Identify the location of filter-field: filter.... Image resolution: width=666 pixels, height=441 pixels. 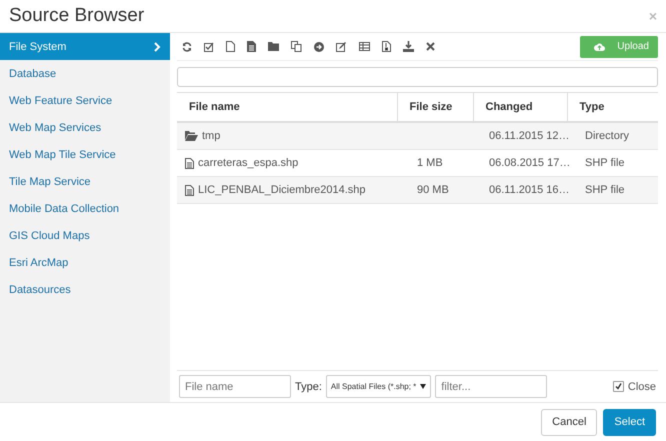
(491, 386).